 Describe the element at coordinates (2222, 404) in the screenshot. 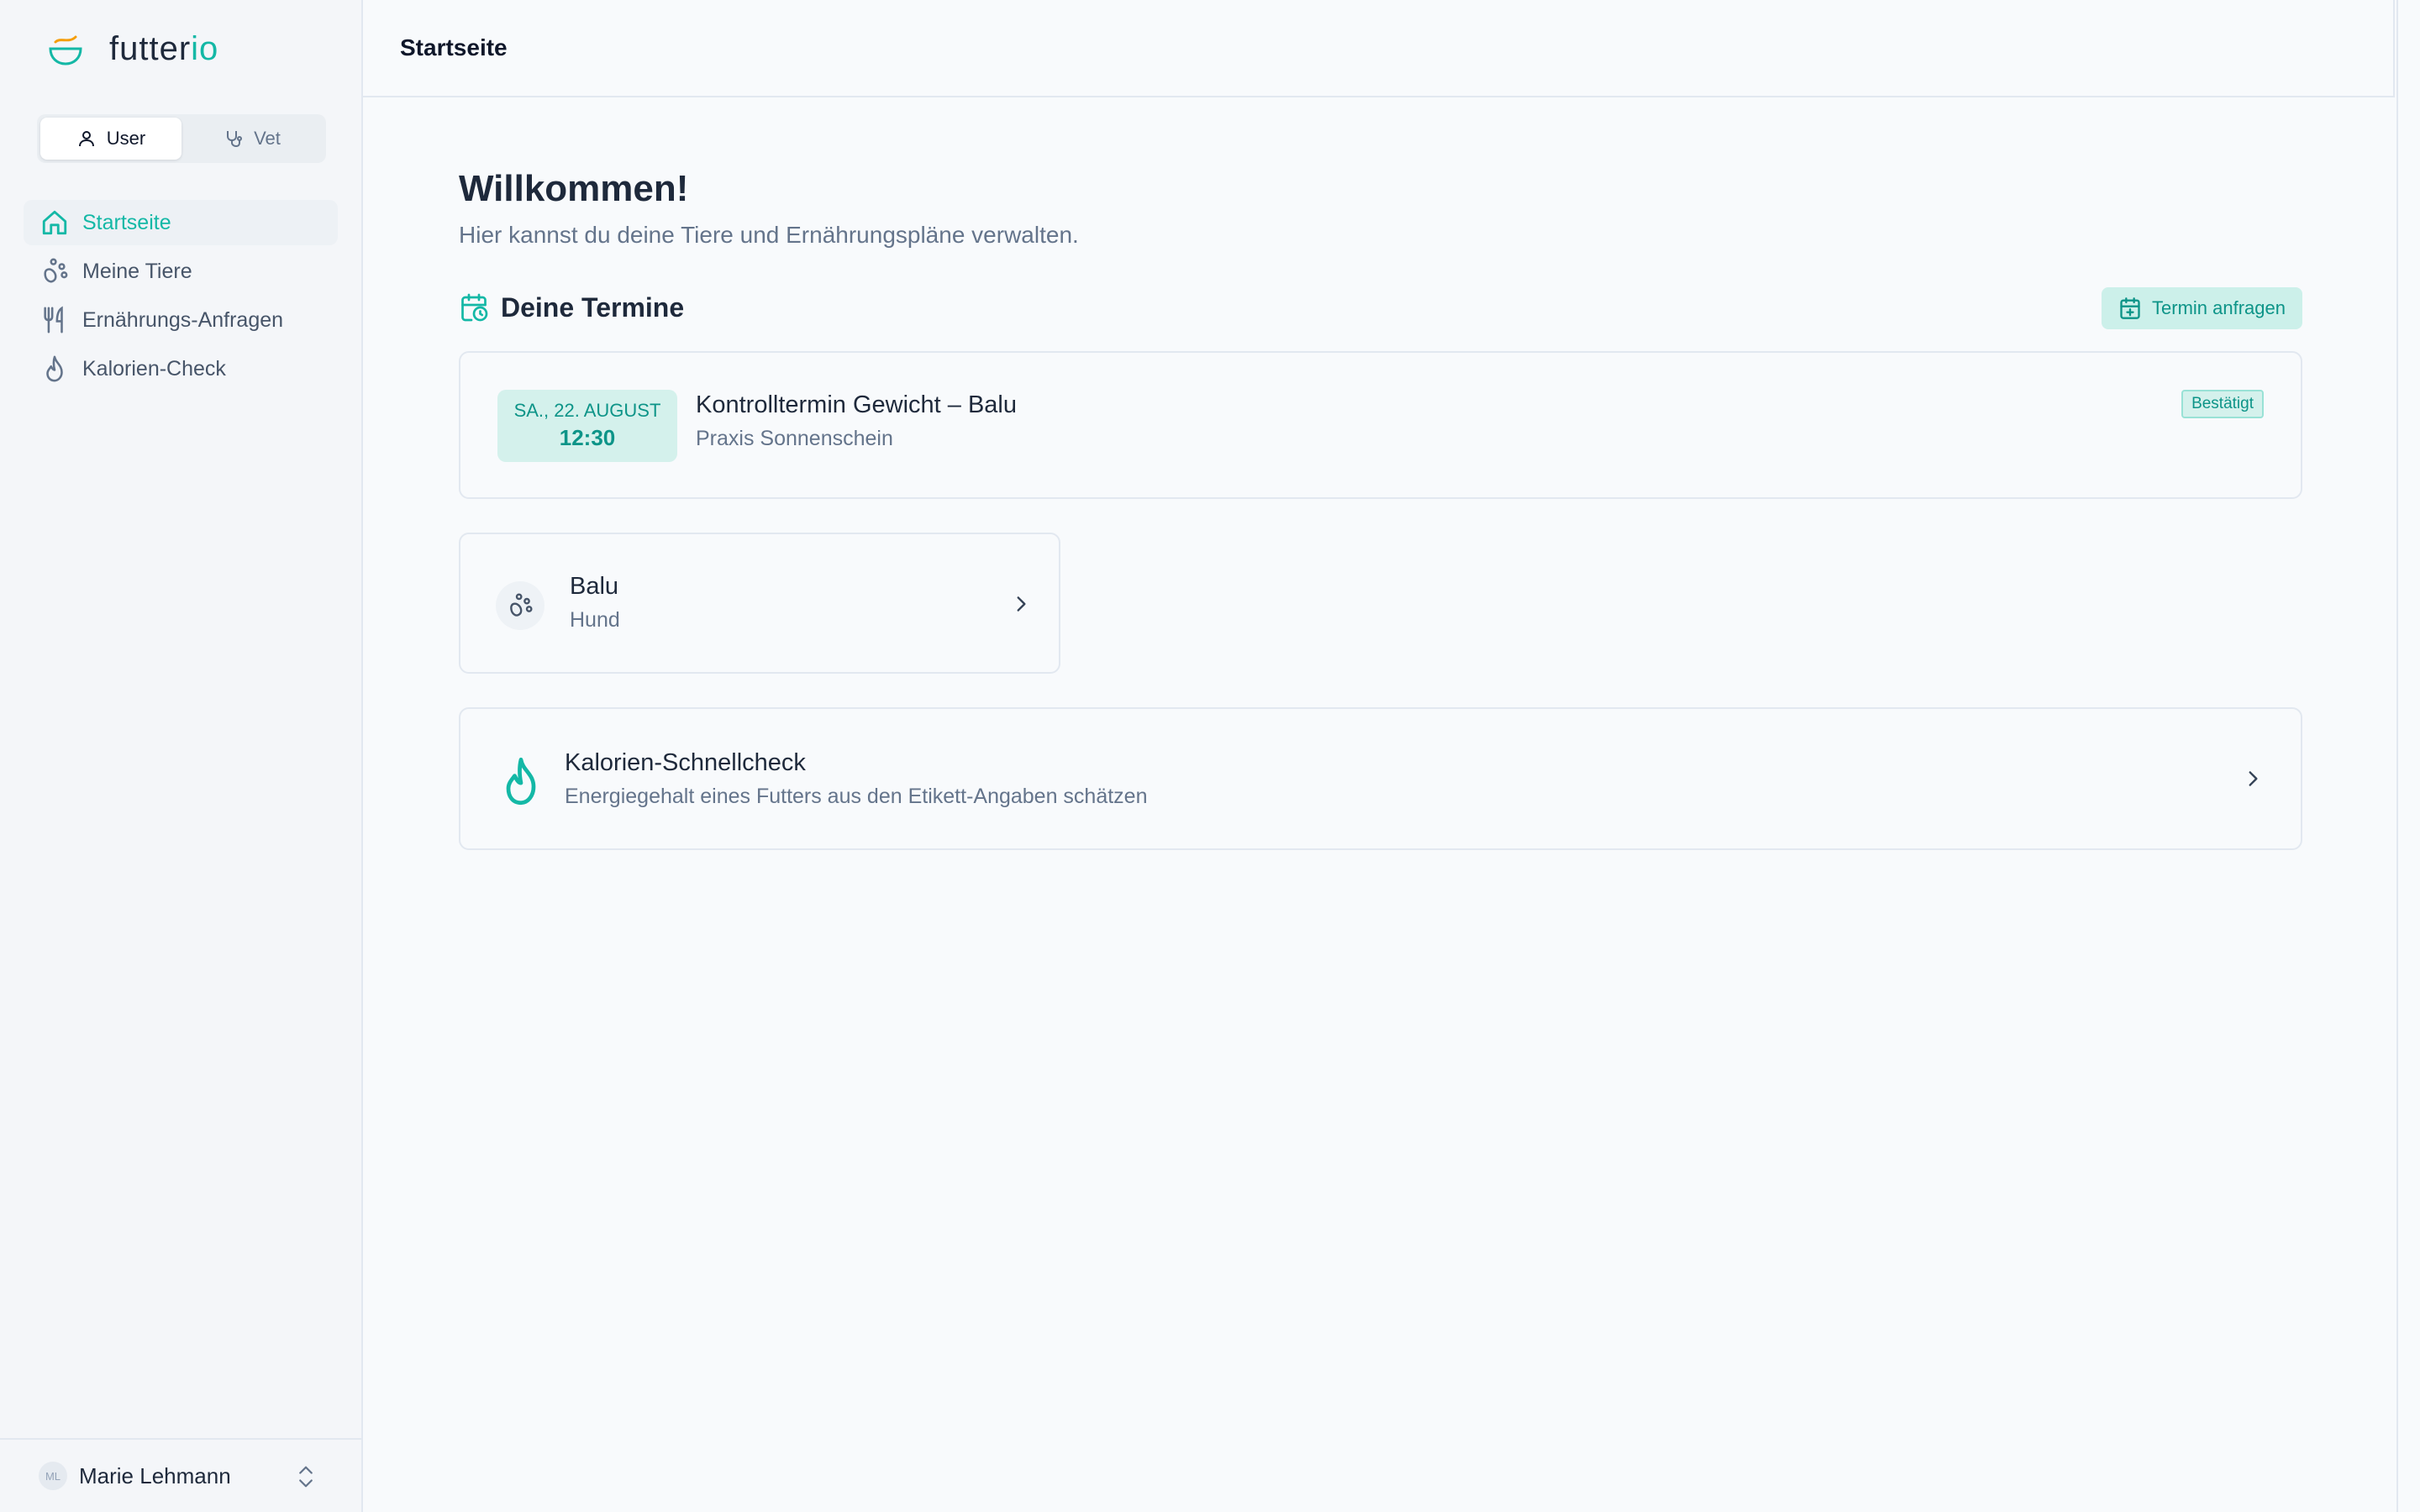

I see `status-badge: Bestätigt` at that location.